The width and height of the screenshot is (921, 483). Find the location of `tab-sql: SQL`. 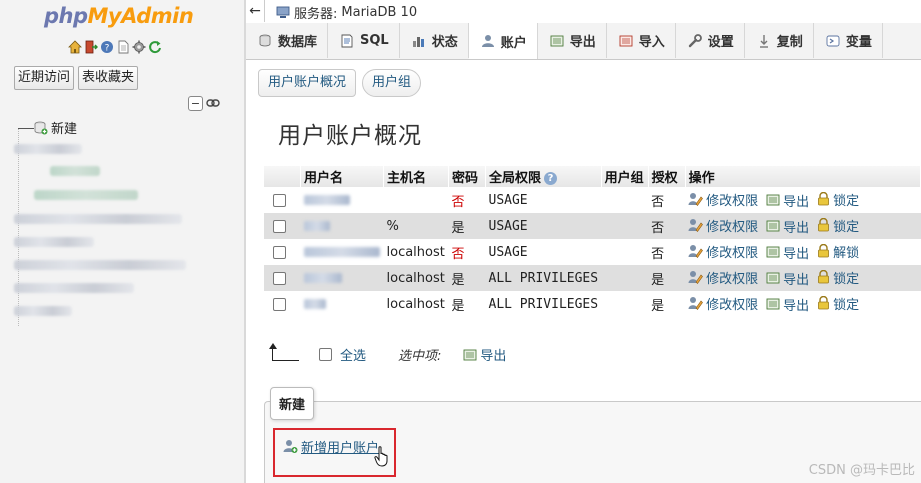

tab-sql: SQL is located at coordinates (364, 40).